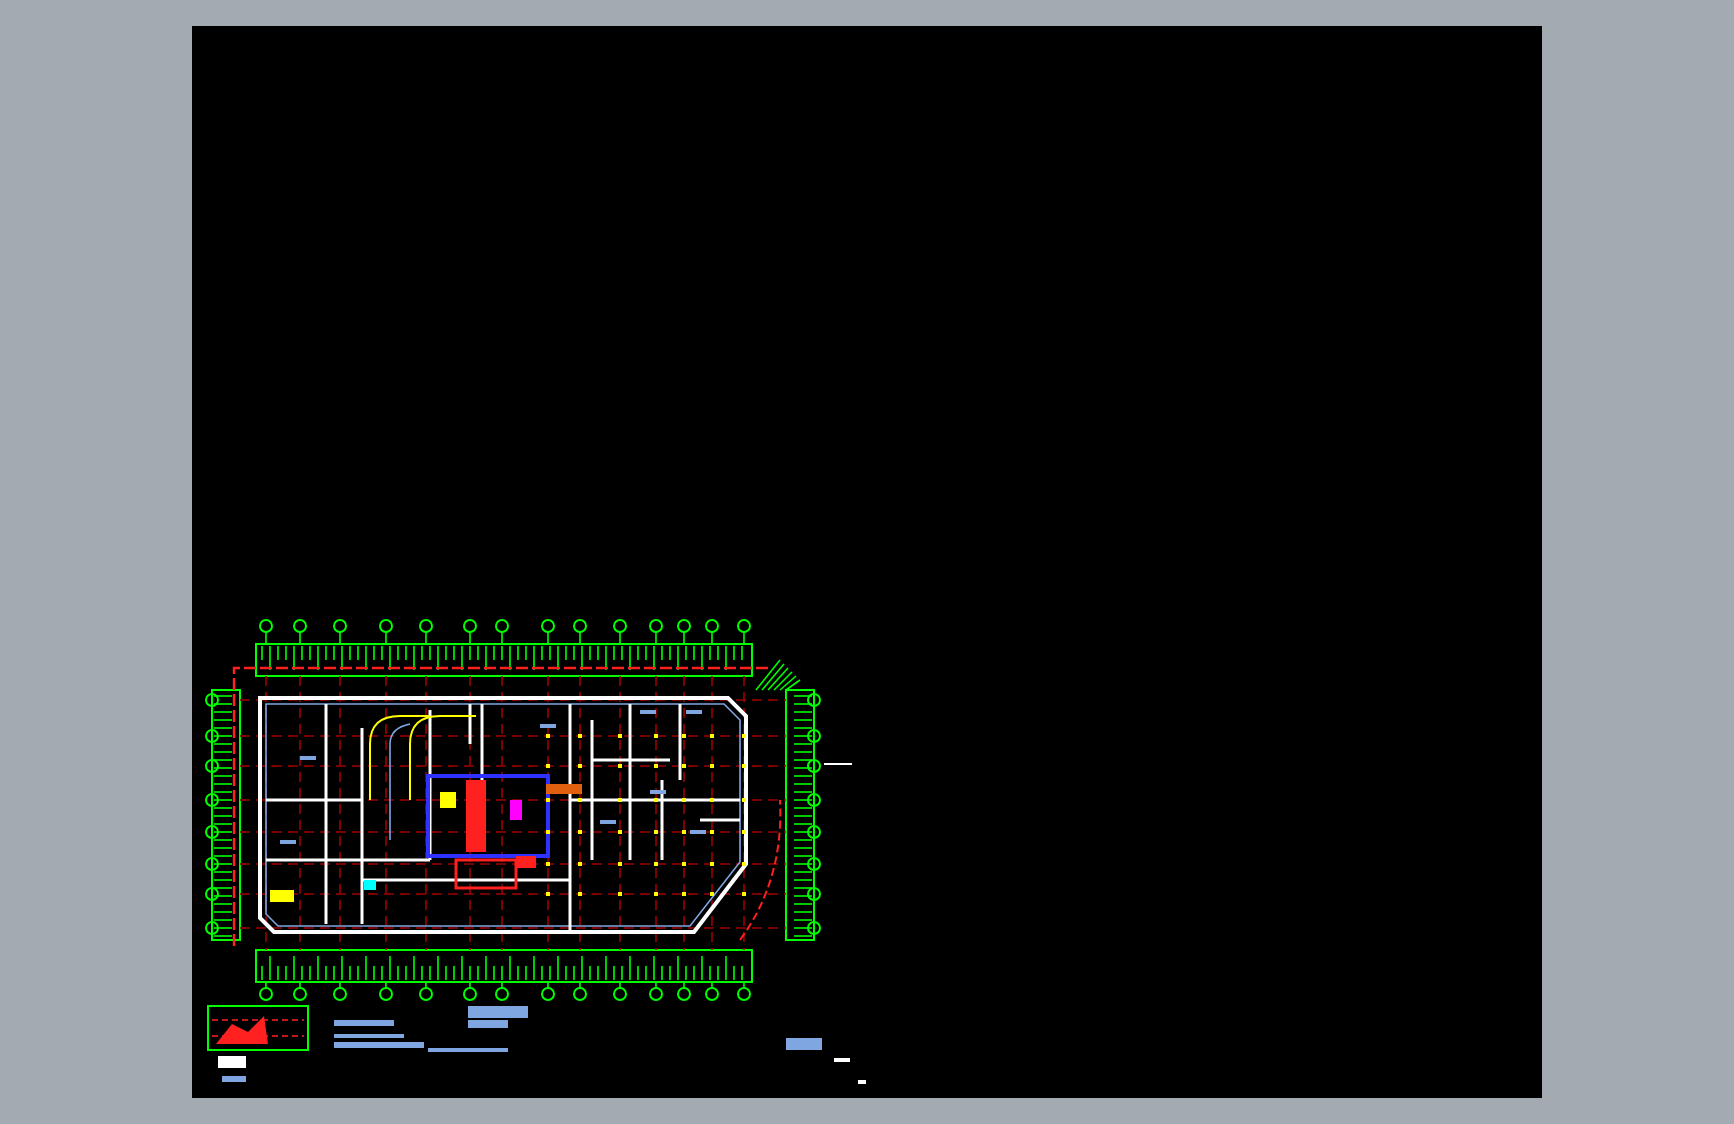 This screenshot has height=1124, width=1734. I want to click on title-mark-drawing, so click(826, 1061).